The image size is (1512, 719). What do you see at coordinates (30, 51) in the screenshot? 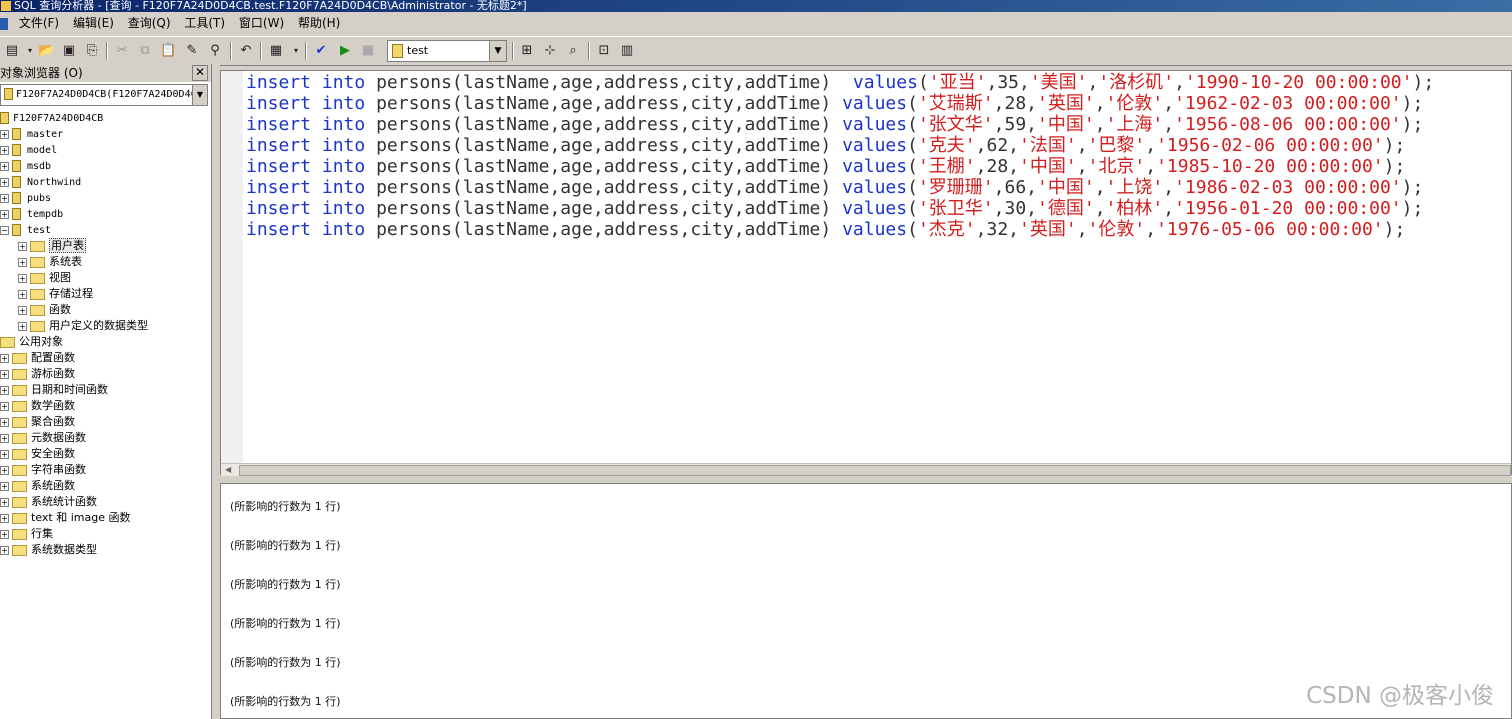
I see `new-dropdown-icon: ▾` at bounding box center [30, 51].